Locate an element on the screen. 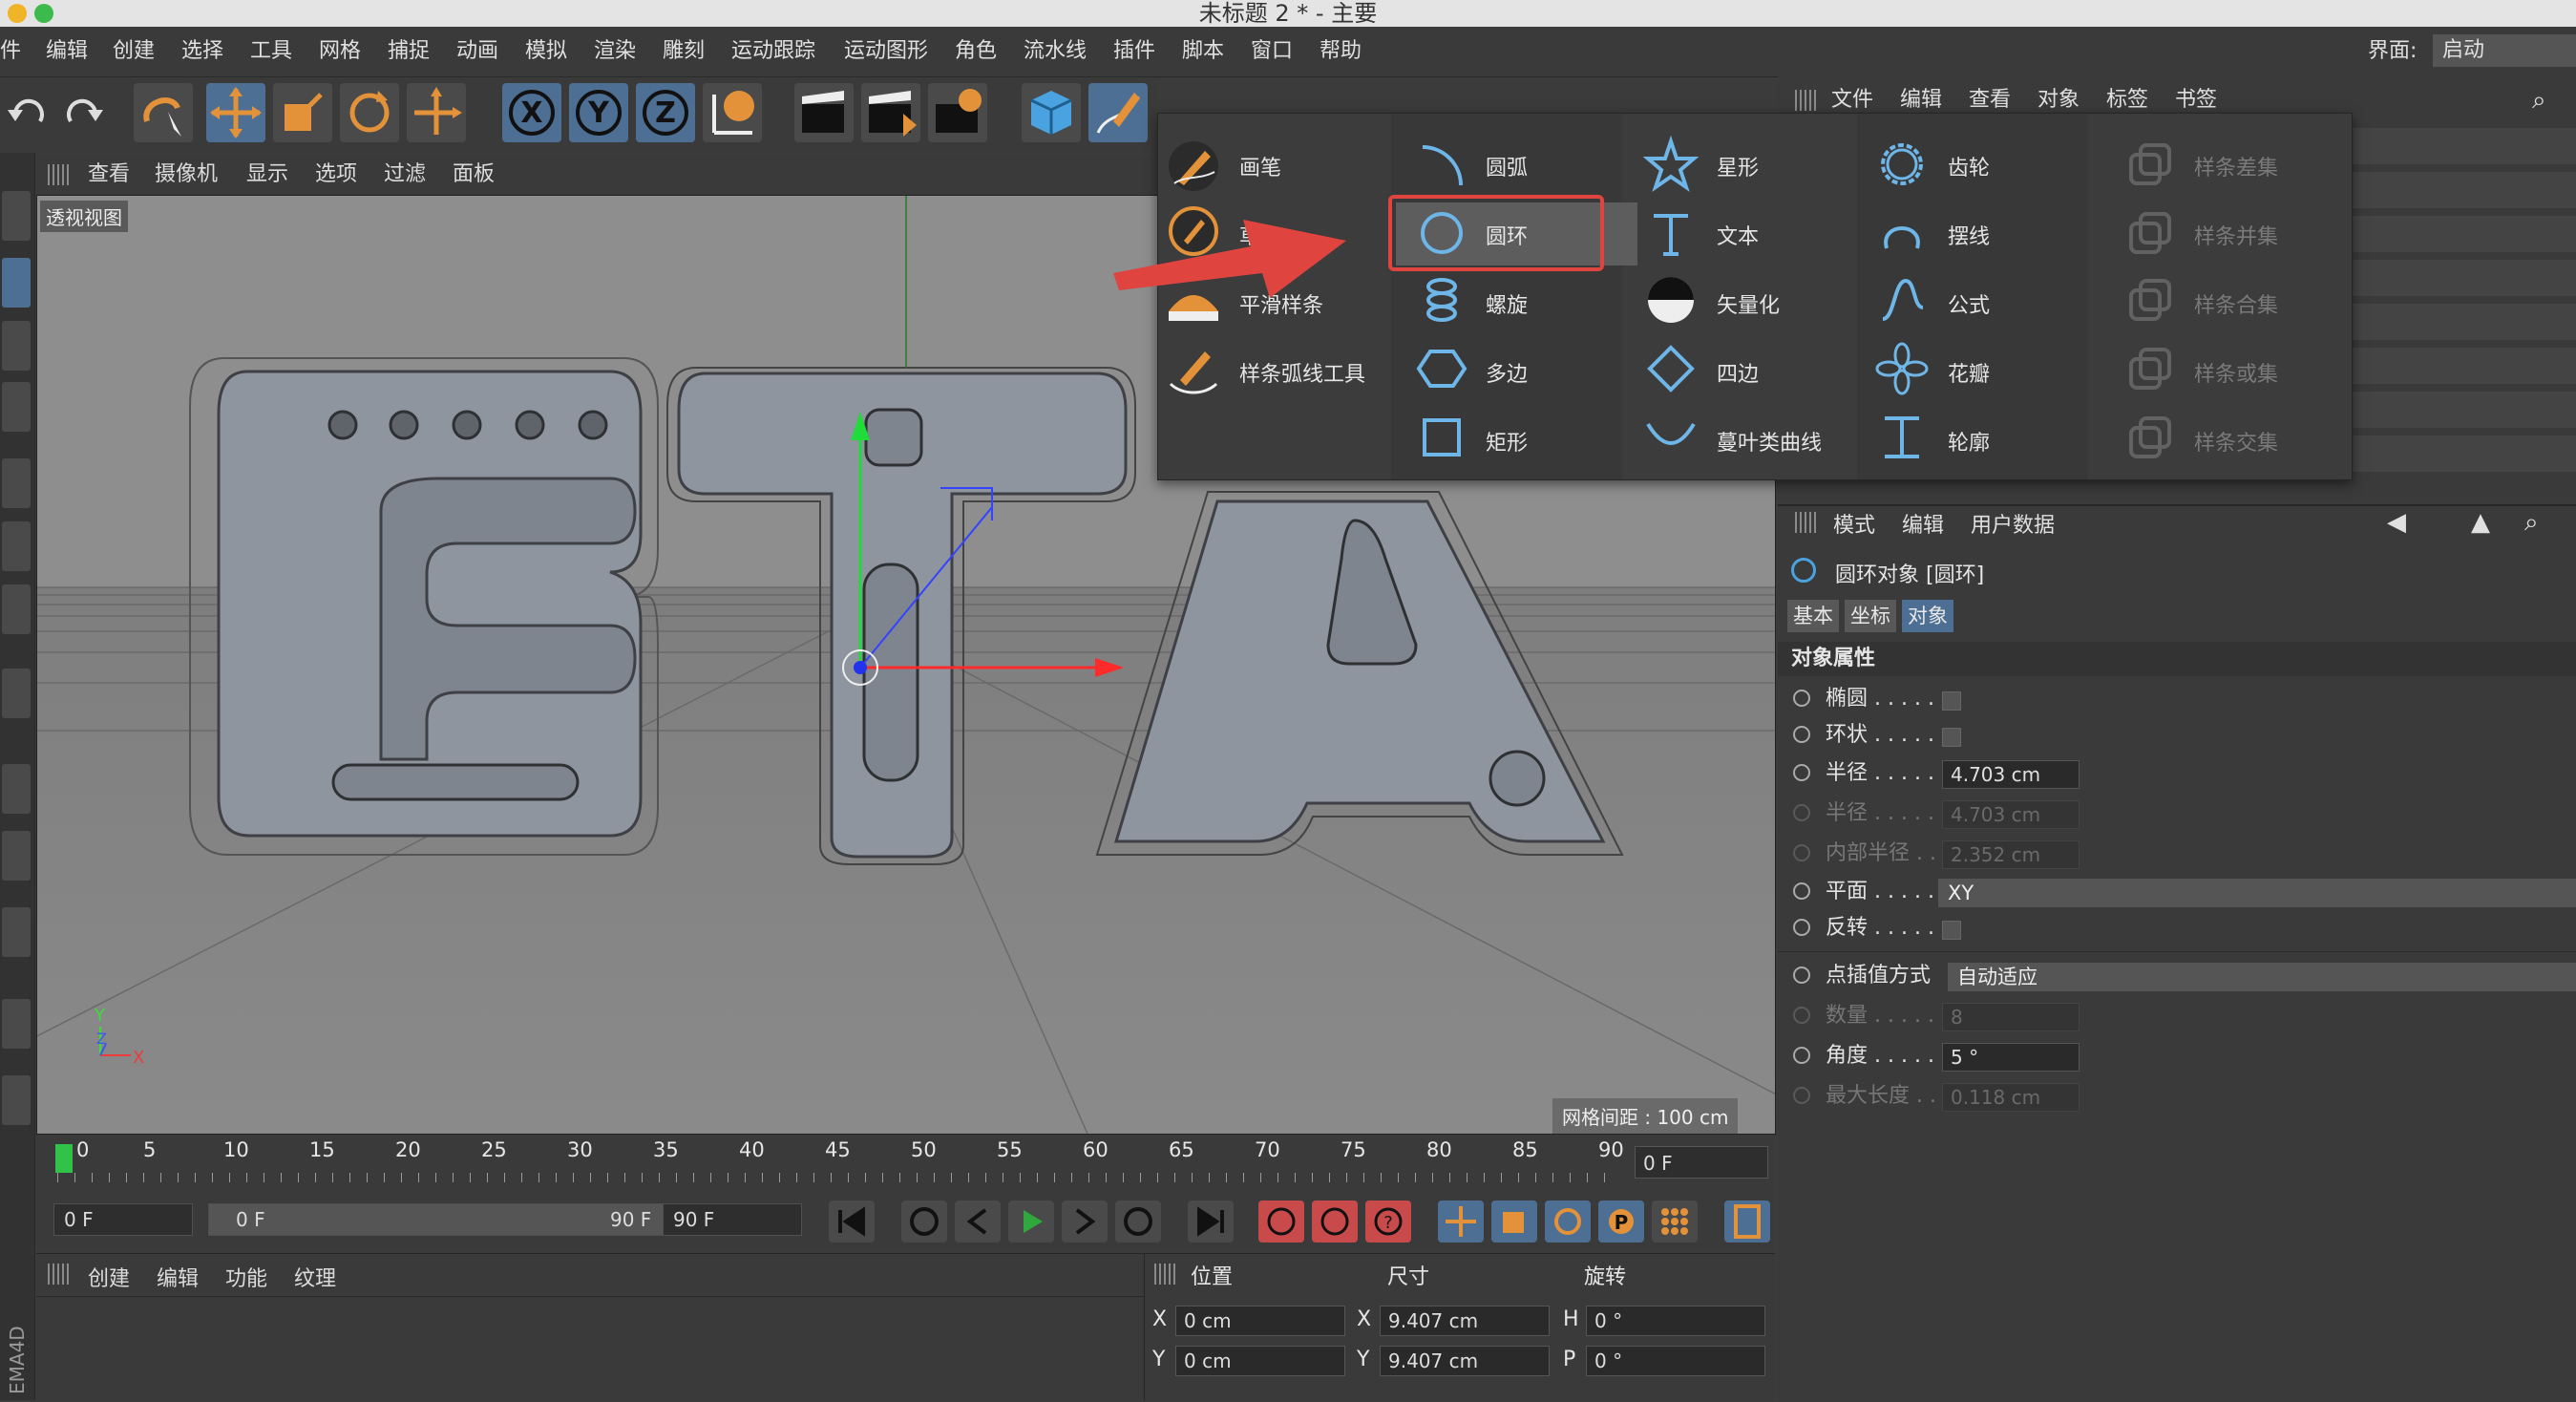  timeline-window-button is located at coordinates (1747, 1221).